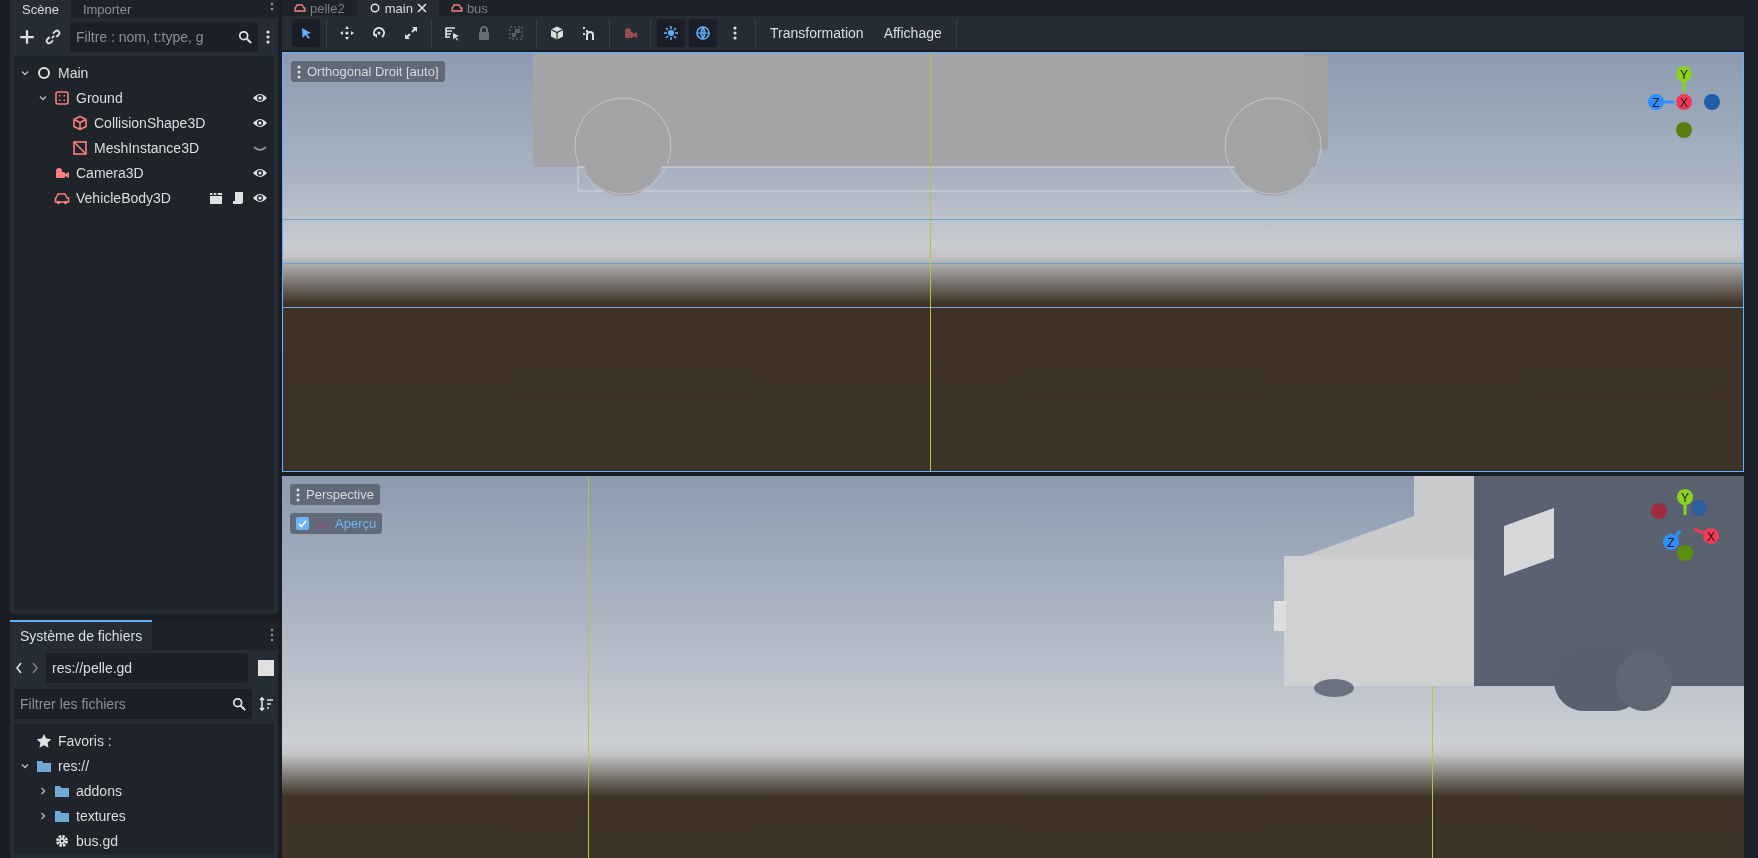  Describe the element at coordinates (163, 72) in the screenshot. I see `node-name: Main` at that location.